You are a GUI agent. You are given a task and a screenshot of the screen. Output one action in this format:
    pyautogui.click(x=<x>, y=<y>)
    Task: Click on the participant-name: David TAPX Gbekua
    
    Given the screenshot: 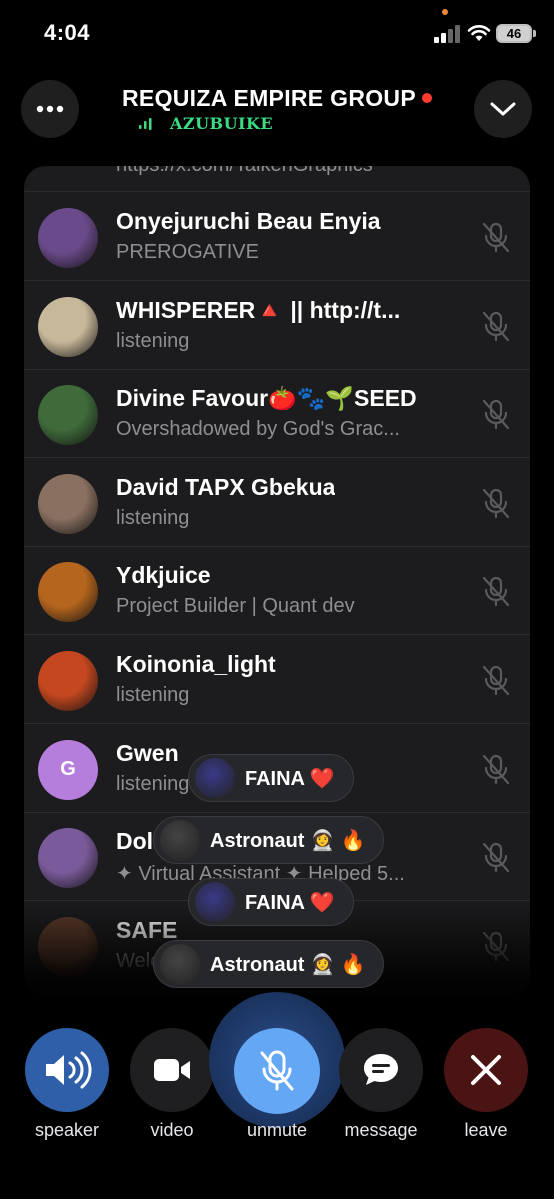 What is the action you would take?
    pyautogui.click(x=226, y=486)
    